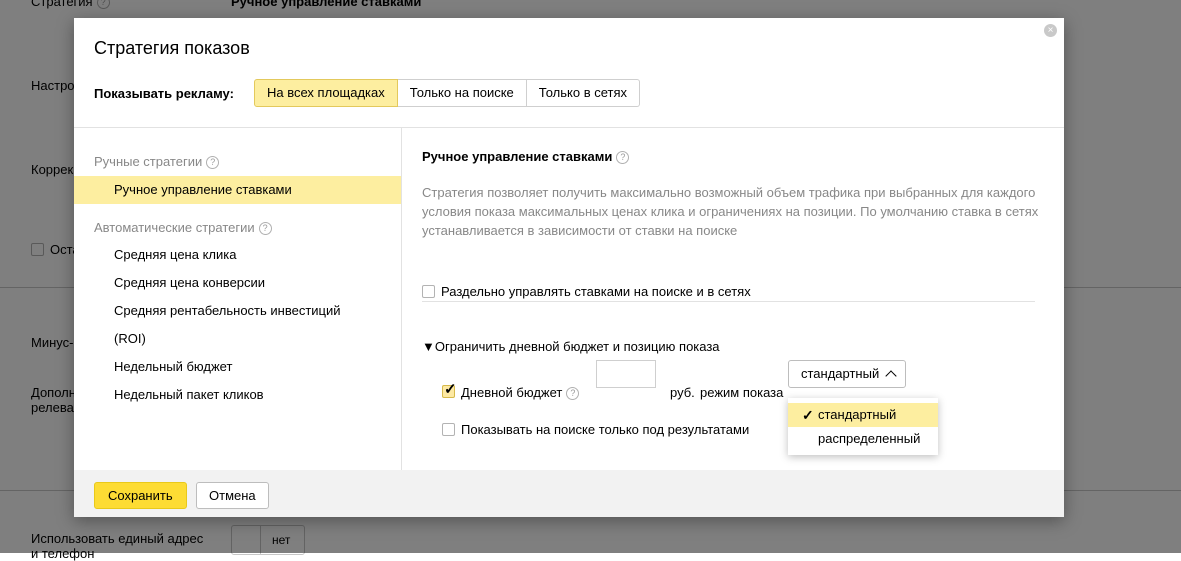  What do you see at coordinates (857, 414) in the screenshot?
I see `mode-option-label: стандартный` at bounding box center [857, 414].